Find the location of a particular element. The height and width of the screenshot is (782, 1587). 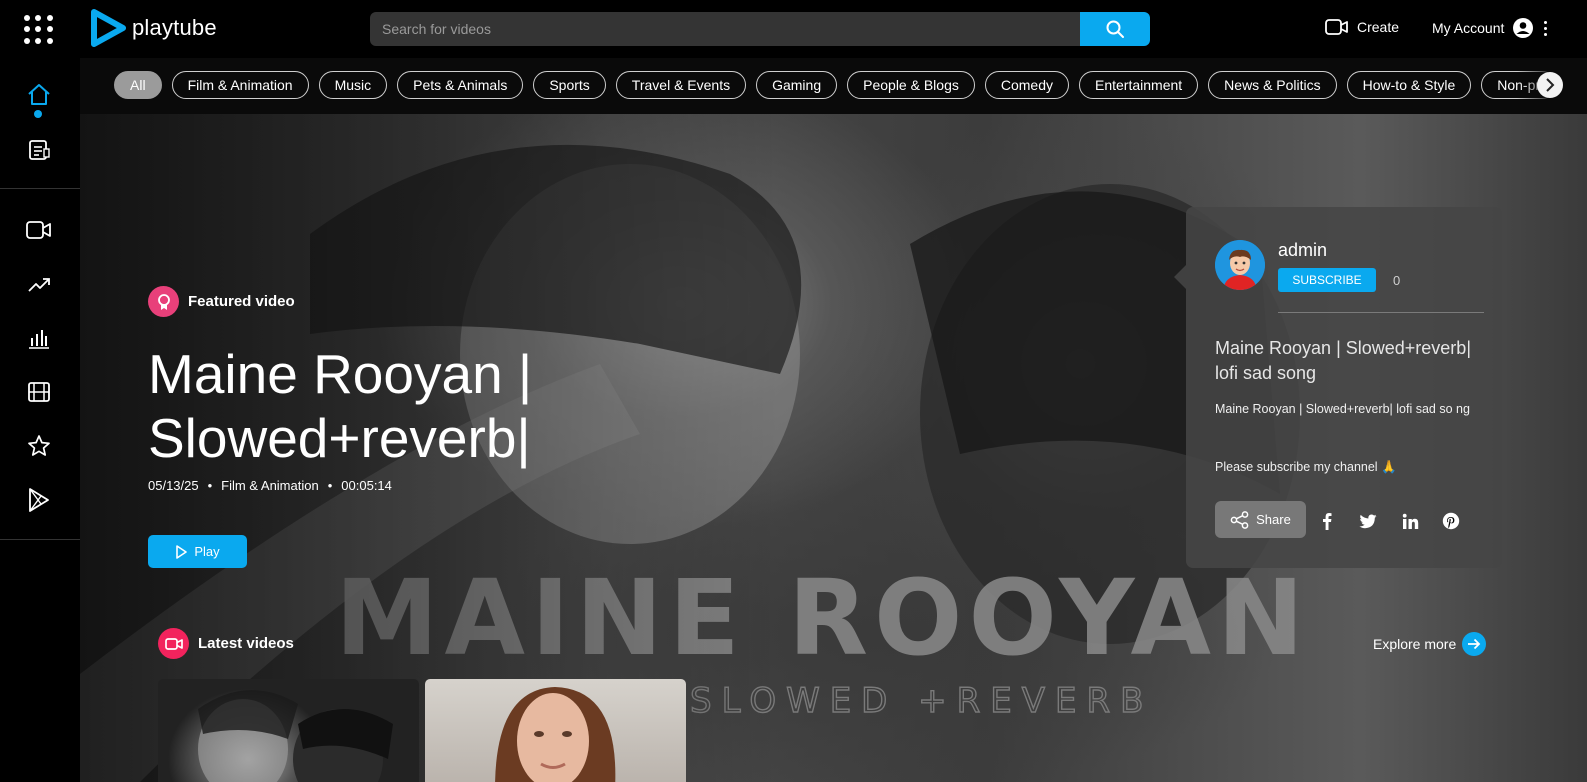

category-chip: Entertainment is located at coordinates (1139, 85).